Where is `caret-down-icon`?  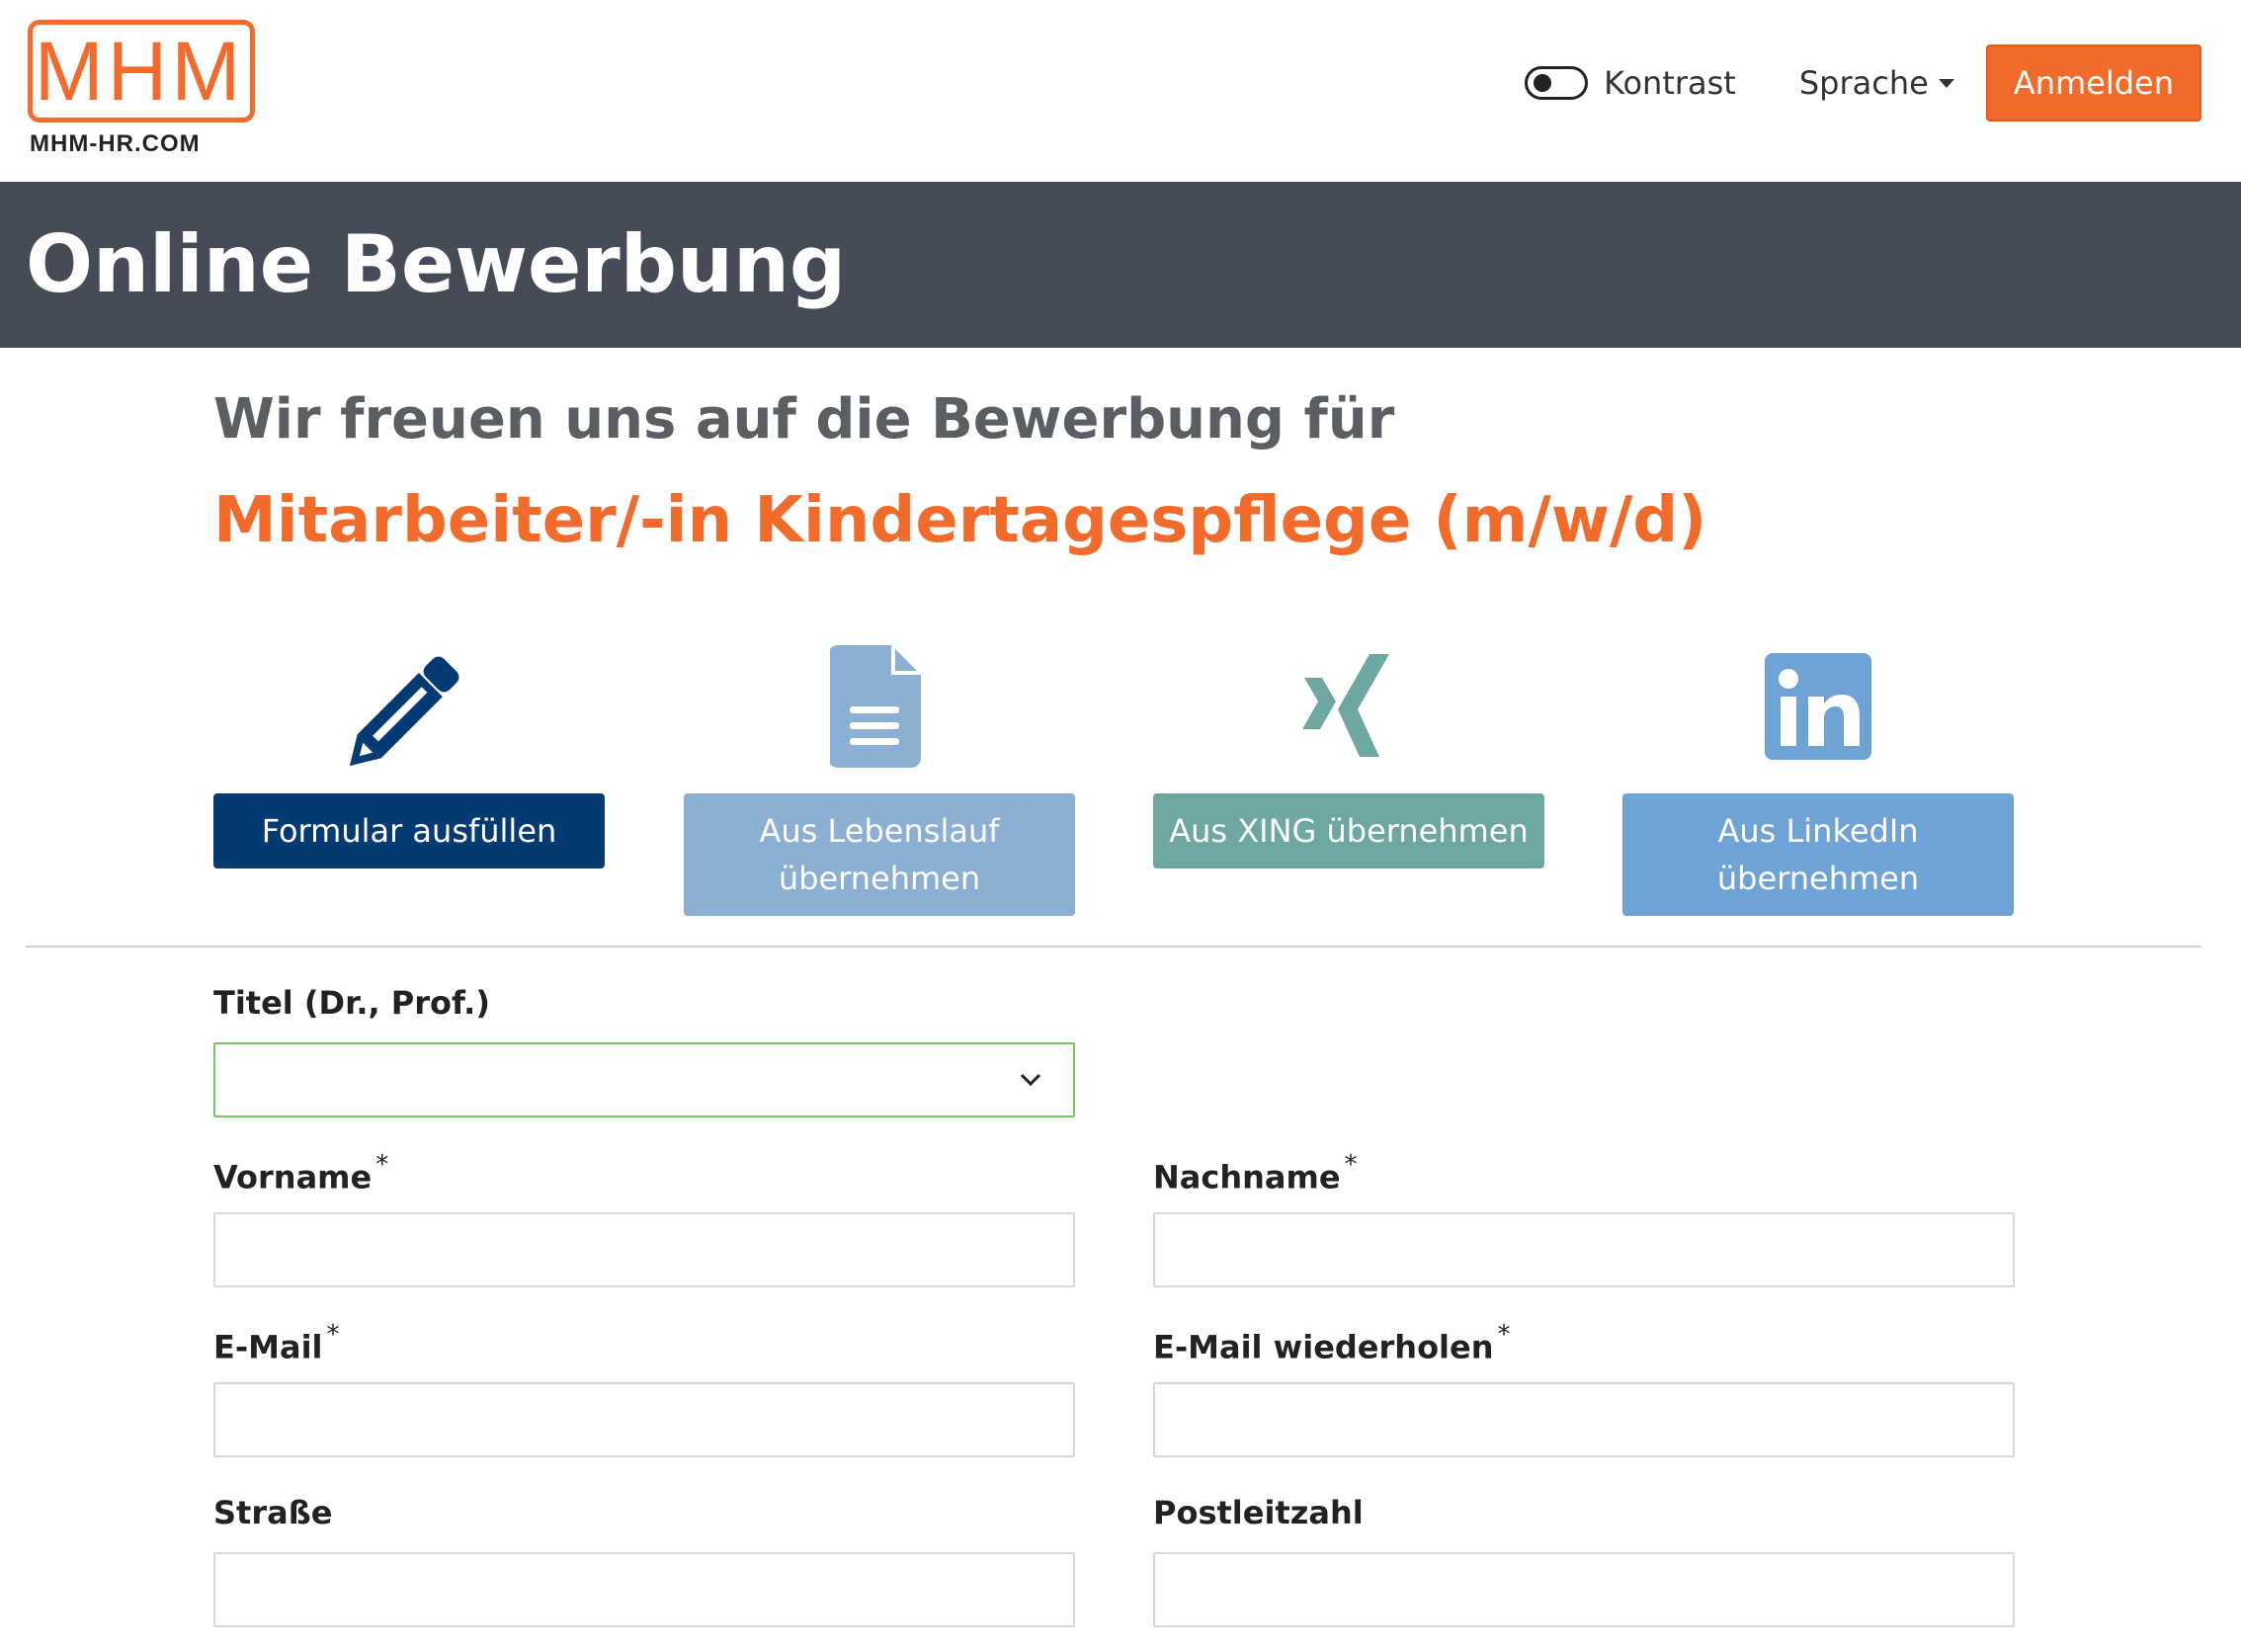
caret-down-icon is located at coordinates (1946, 83).